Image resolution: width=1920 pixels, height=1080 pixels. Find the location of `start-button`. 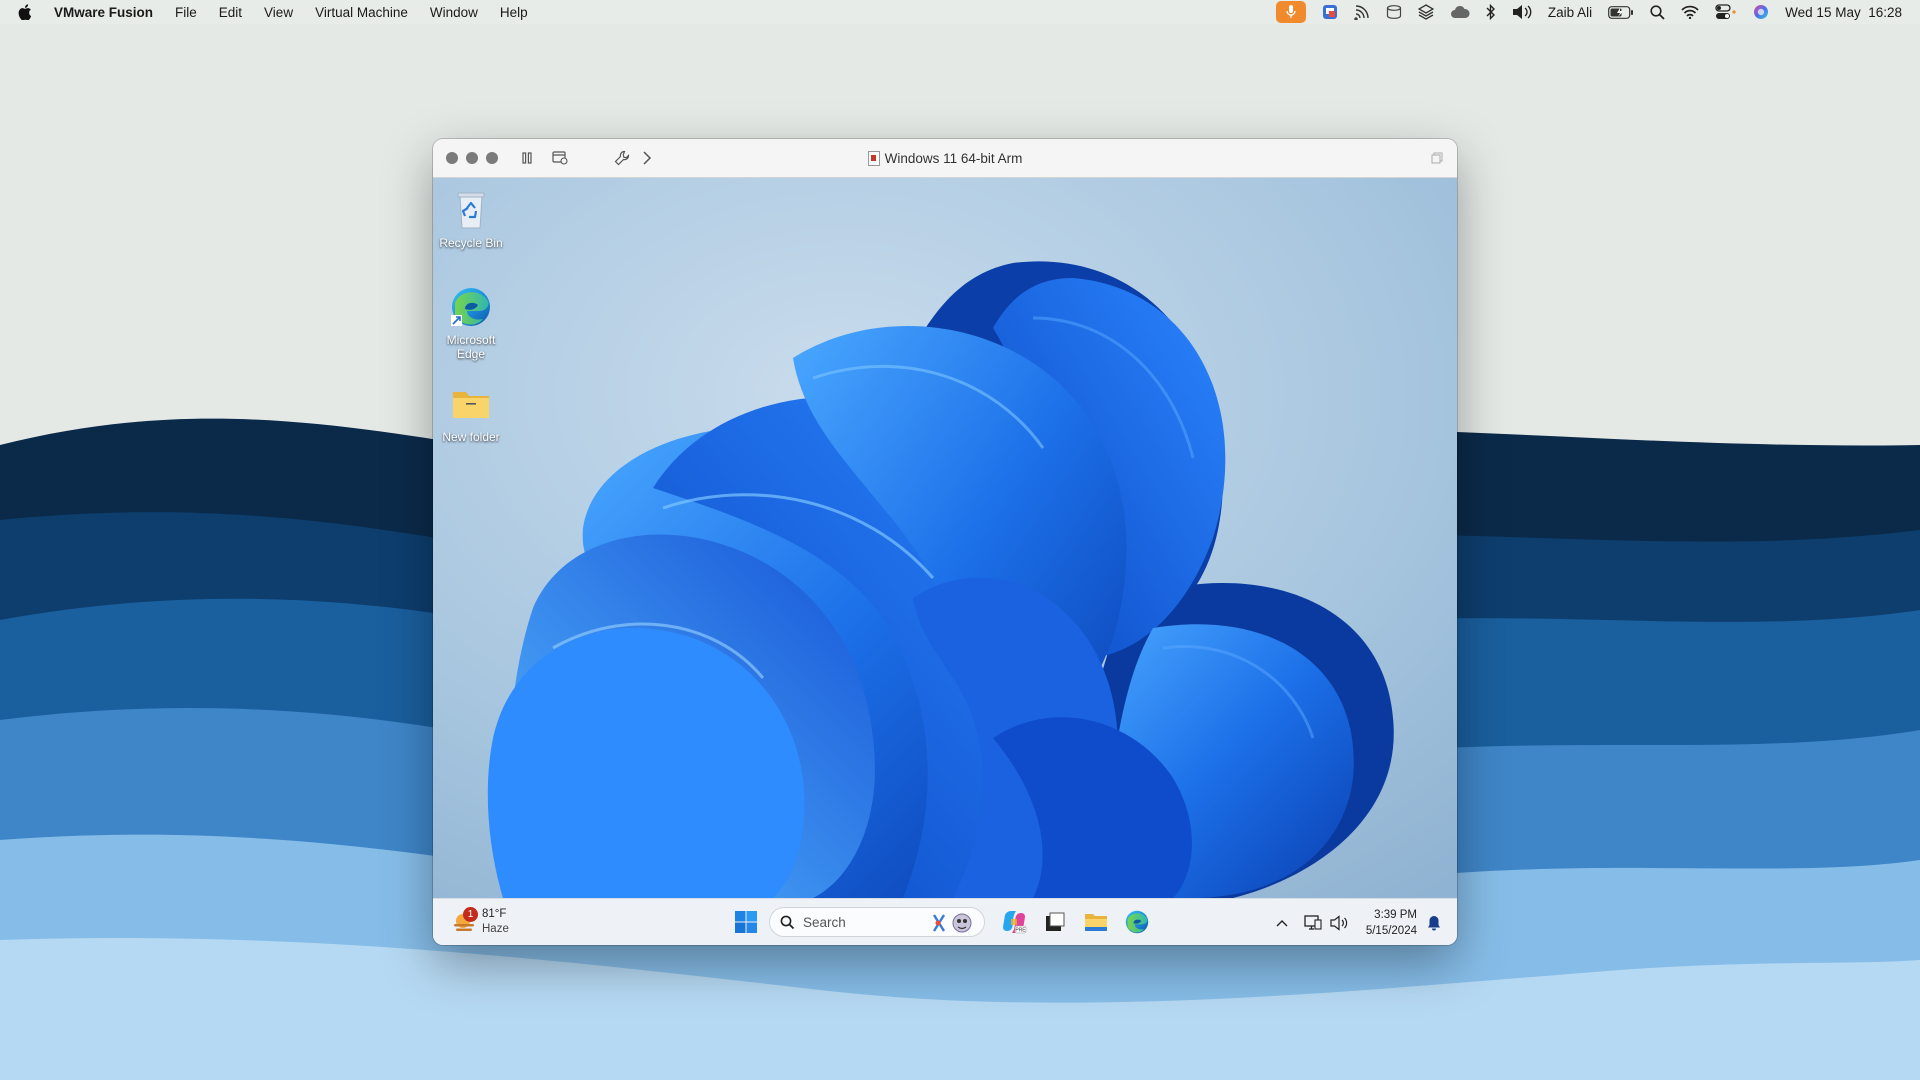

start-button is located at coordinates (746, 922).